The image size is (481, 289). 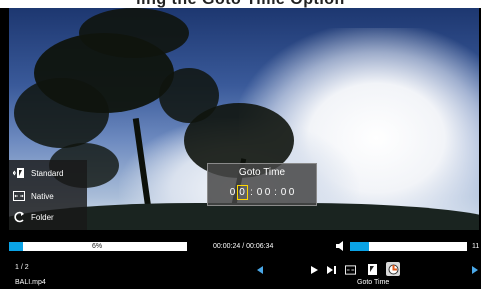 What do you see at coordinates (476, 246) in the screenshot?
I see `volume-level: 11` at bounding box center [476, 246].